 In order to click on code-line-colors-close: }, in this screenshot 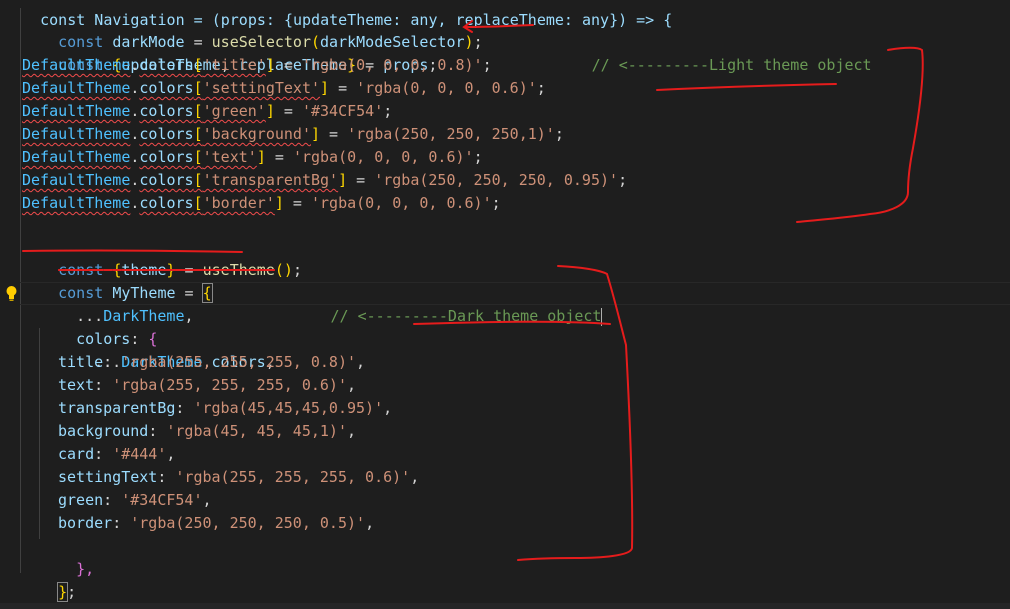, I will do `click(525, 556)`.